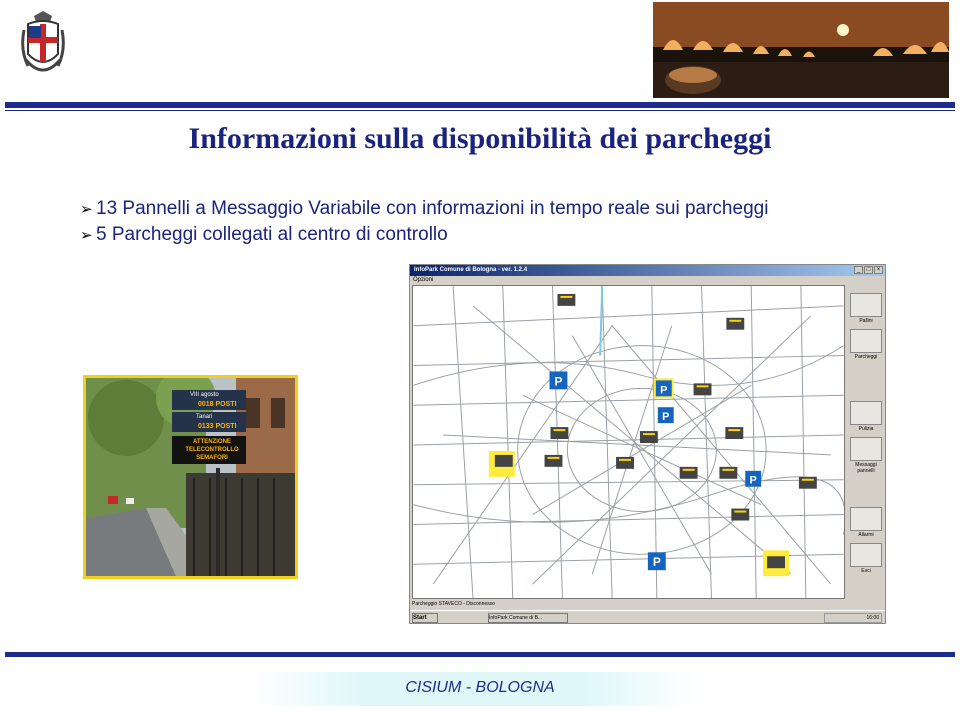 Image resolution: width=960 pixels, height=711 pixels. Describe the element at coordinates (480, 687) in the screenshot. I see `footer-text: CISIUM - BOLOGNA` at that location.